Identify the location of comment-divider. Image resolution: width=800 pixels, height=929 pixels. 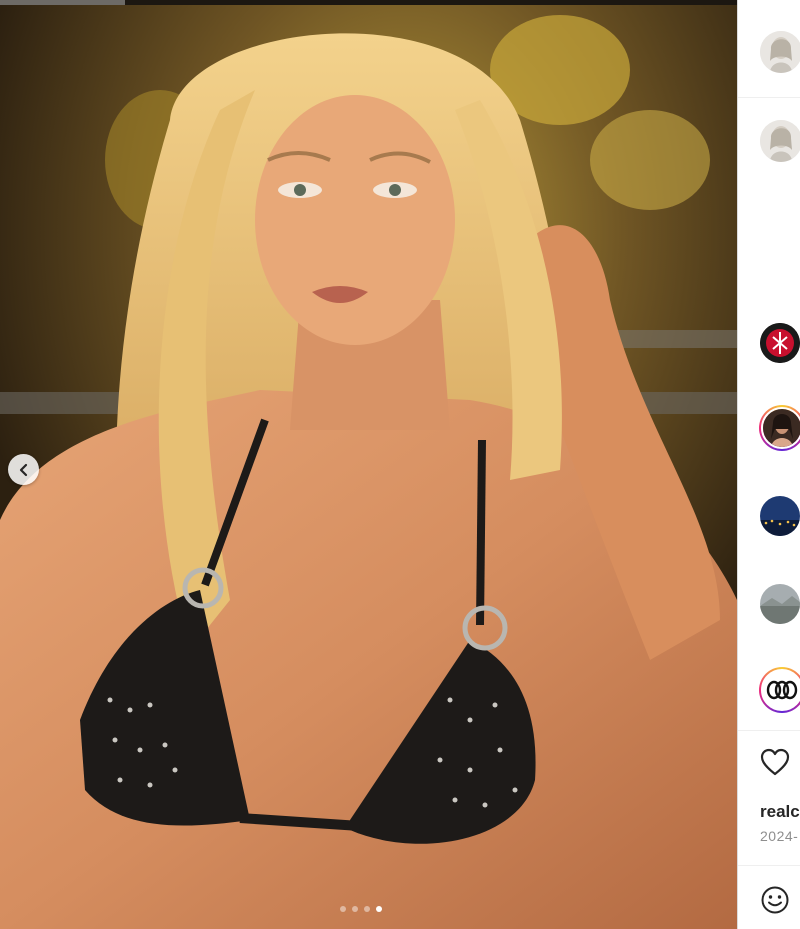
(769, 865).